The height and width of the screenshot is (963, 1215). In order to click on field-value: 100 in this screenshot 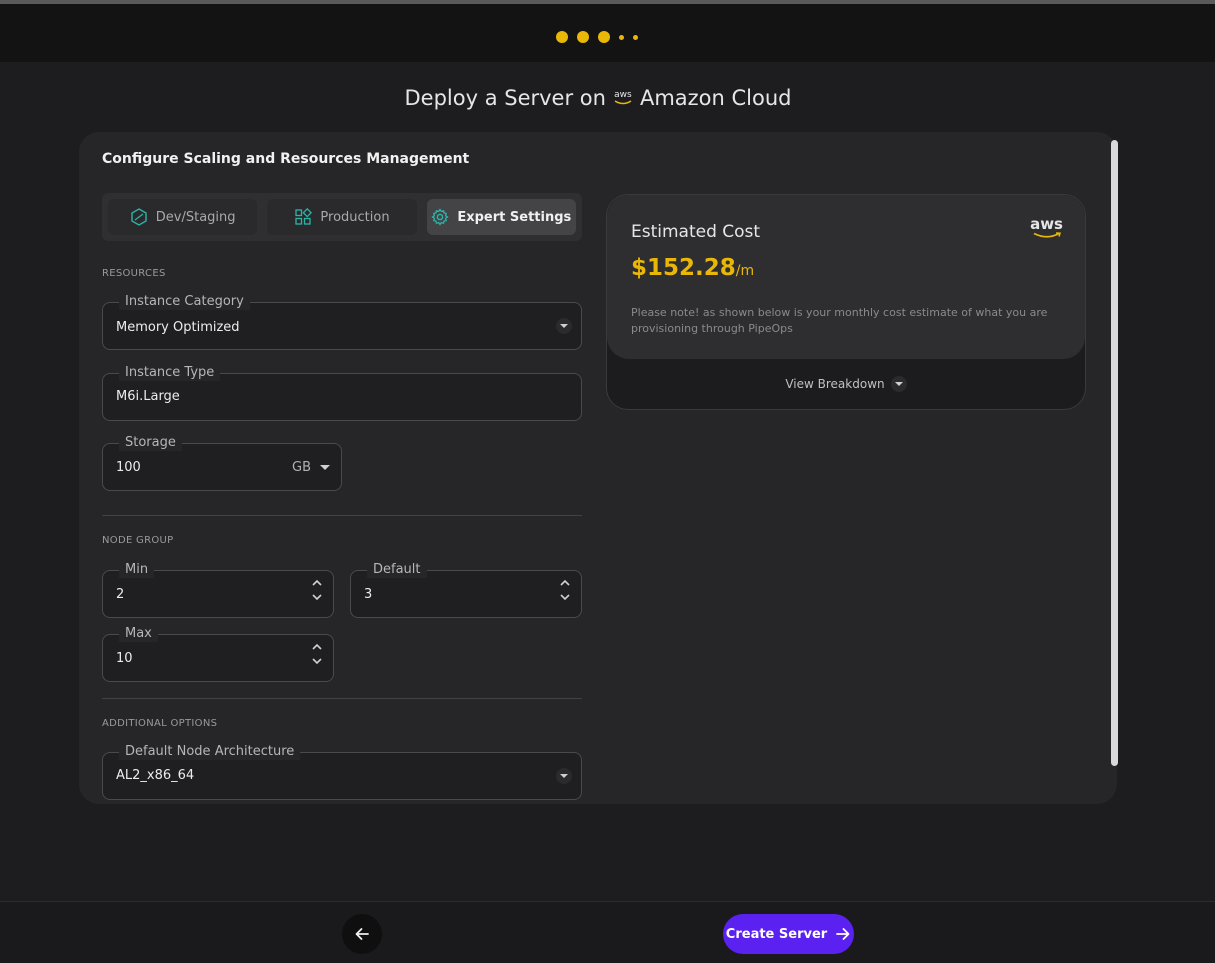, I will do `click(128, 467)`.